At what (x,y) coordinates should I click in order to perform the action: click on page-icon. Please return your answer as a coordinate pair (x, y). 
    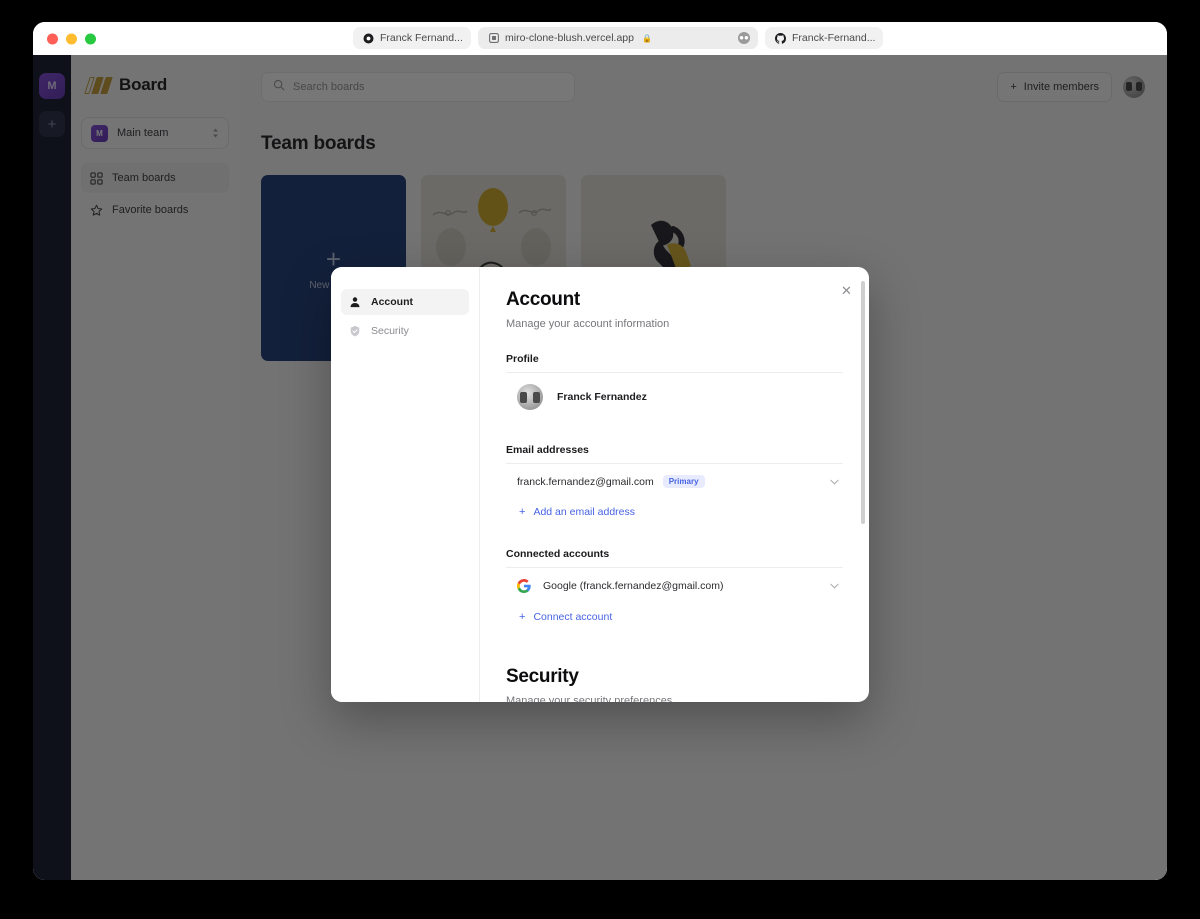
    Looking at the image, I should click on (493, 38).